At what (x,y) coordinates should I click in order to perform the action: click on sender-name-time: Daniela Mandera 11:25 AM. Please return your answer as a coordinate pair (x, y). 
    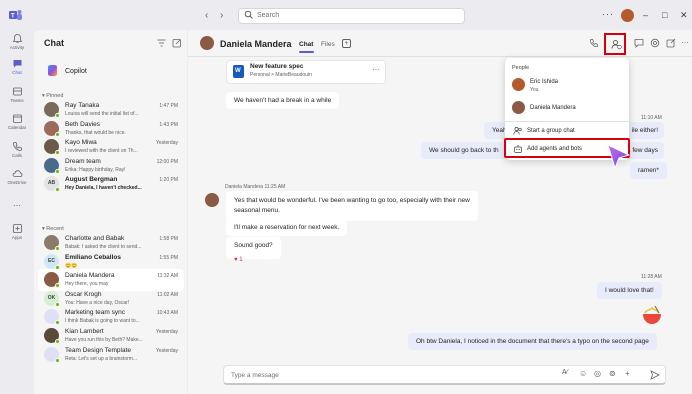
    Looking at the image, I should click on (255, 187).